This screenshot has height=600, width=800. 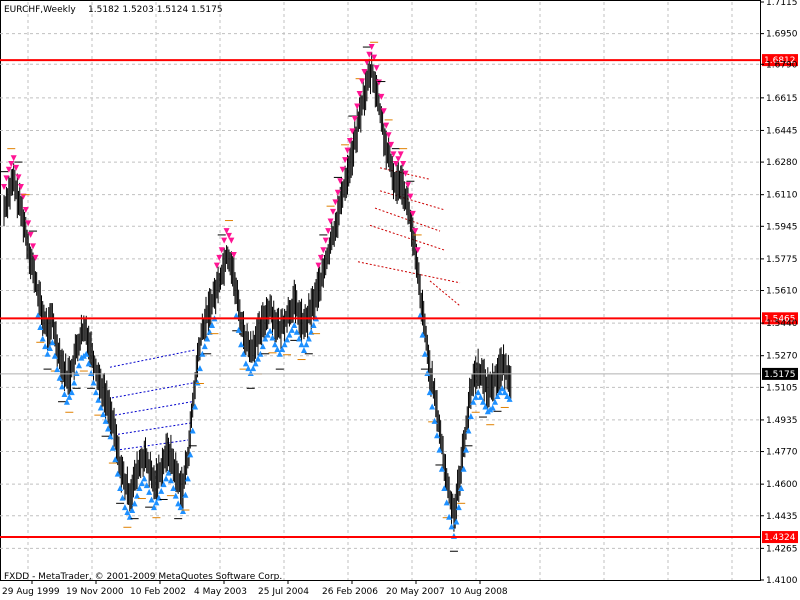 What do you see at coordinates (782, 4) in the screenshot?
I see `price-tick-label: 1.7115` at bounding box center [782, 4].